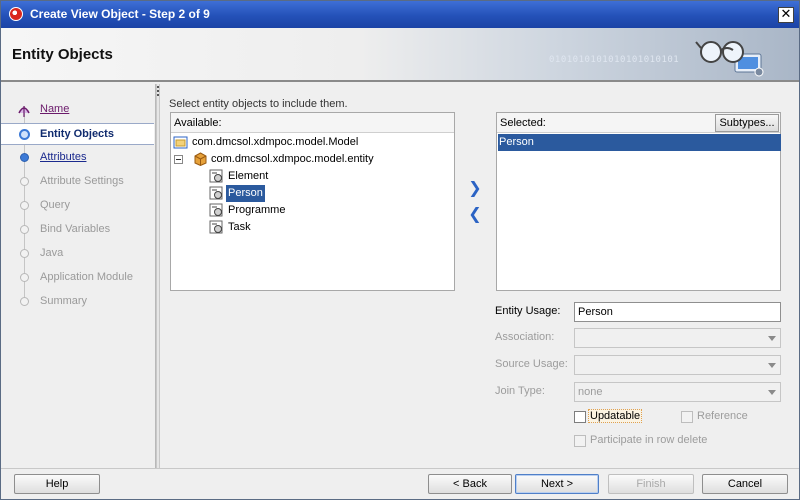 The width and height of the screenshot is (800, 500). I want to click on nav-step-bind-variables: Bind Variables, so click(77, 230).